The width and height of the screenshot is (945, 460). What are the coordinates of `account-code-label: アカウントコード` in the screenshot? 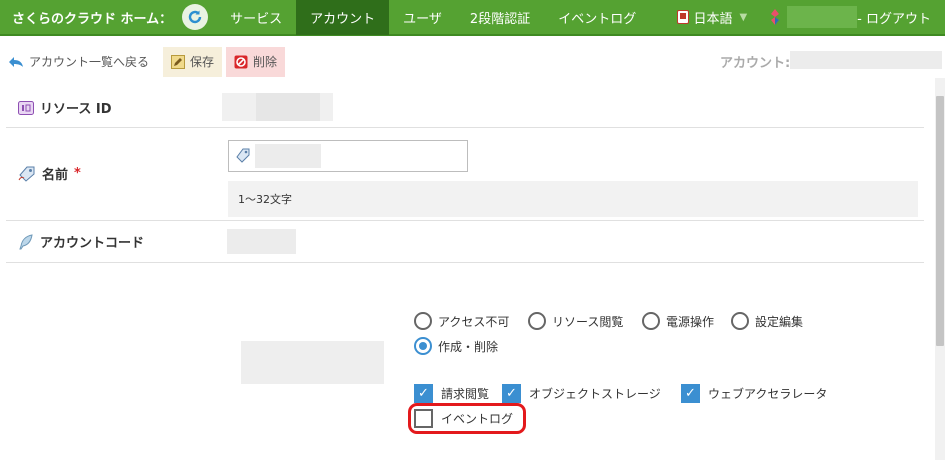 It's located at (81, 241).